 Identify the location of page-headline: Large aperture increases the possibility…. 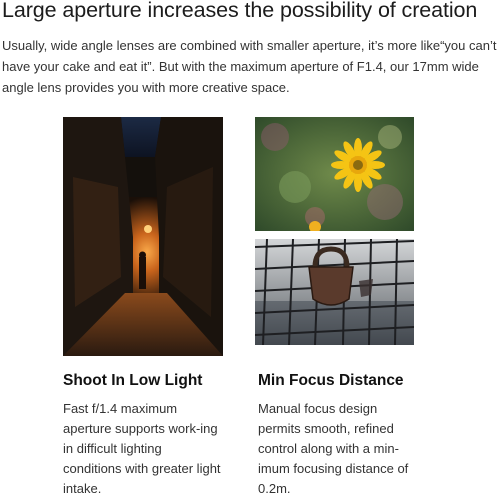
(240, 11).